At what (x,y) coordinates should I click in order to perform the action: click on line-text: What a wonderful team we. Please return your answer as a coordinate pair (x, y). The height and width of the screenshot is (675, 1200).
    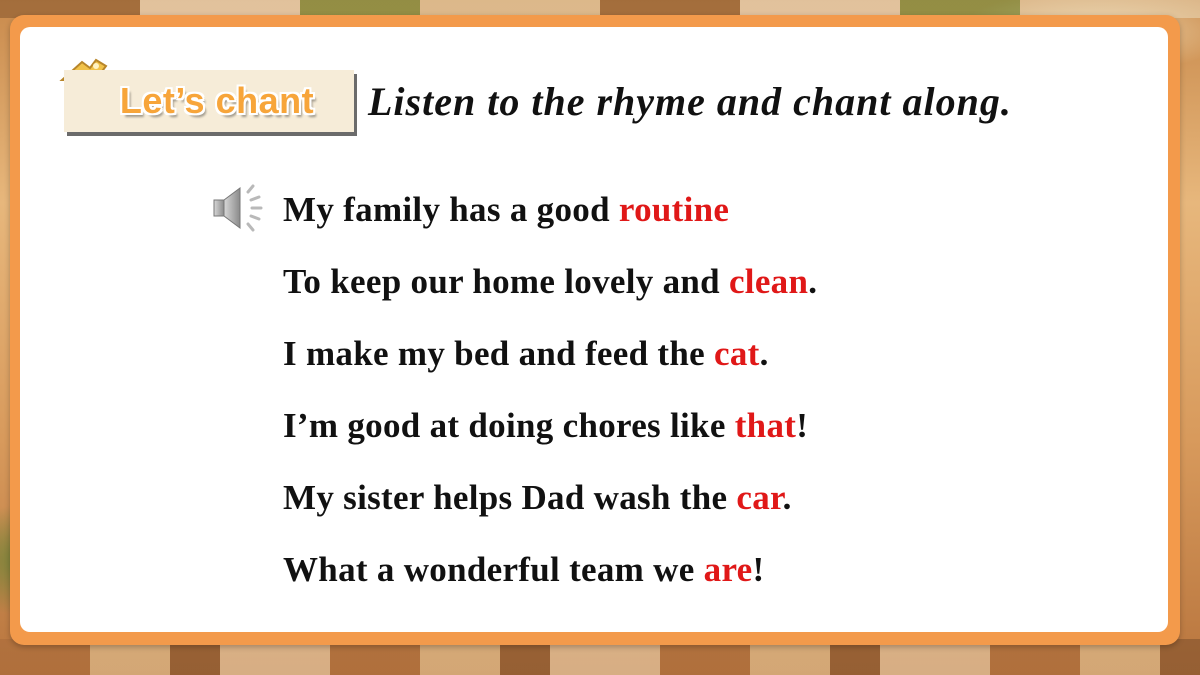
    Looking at the image, I should click on (493, 569).